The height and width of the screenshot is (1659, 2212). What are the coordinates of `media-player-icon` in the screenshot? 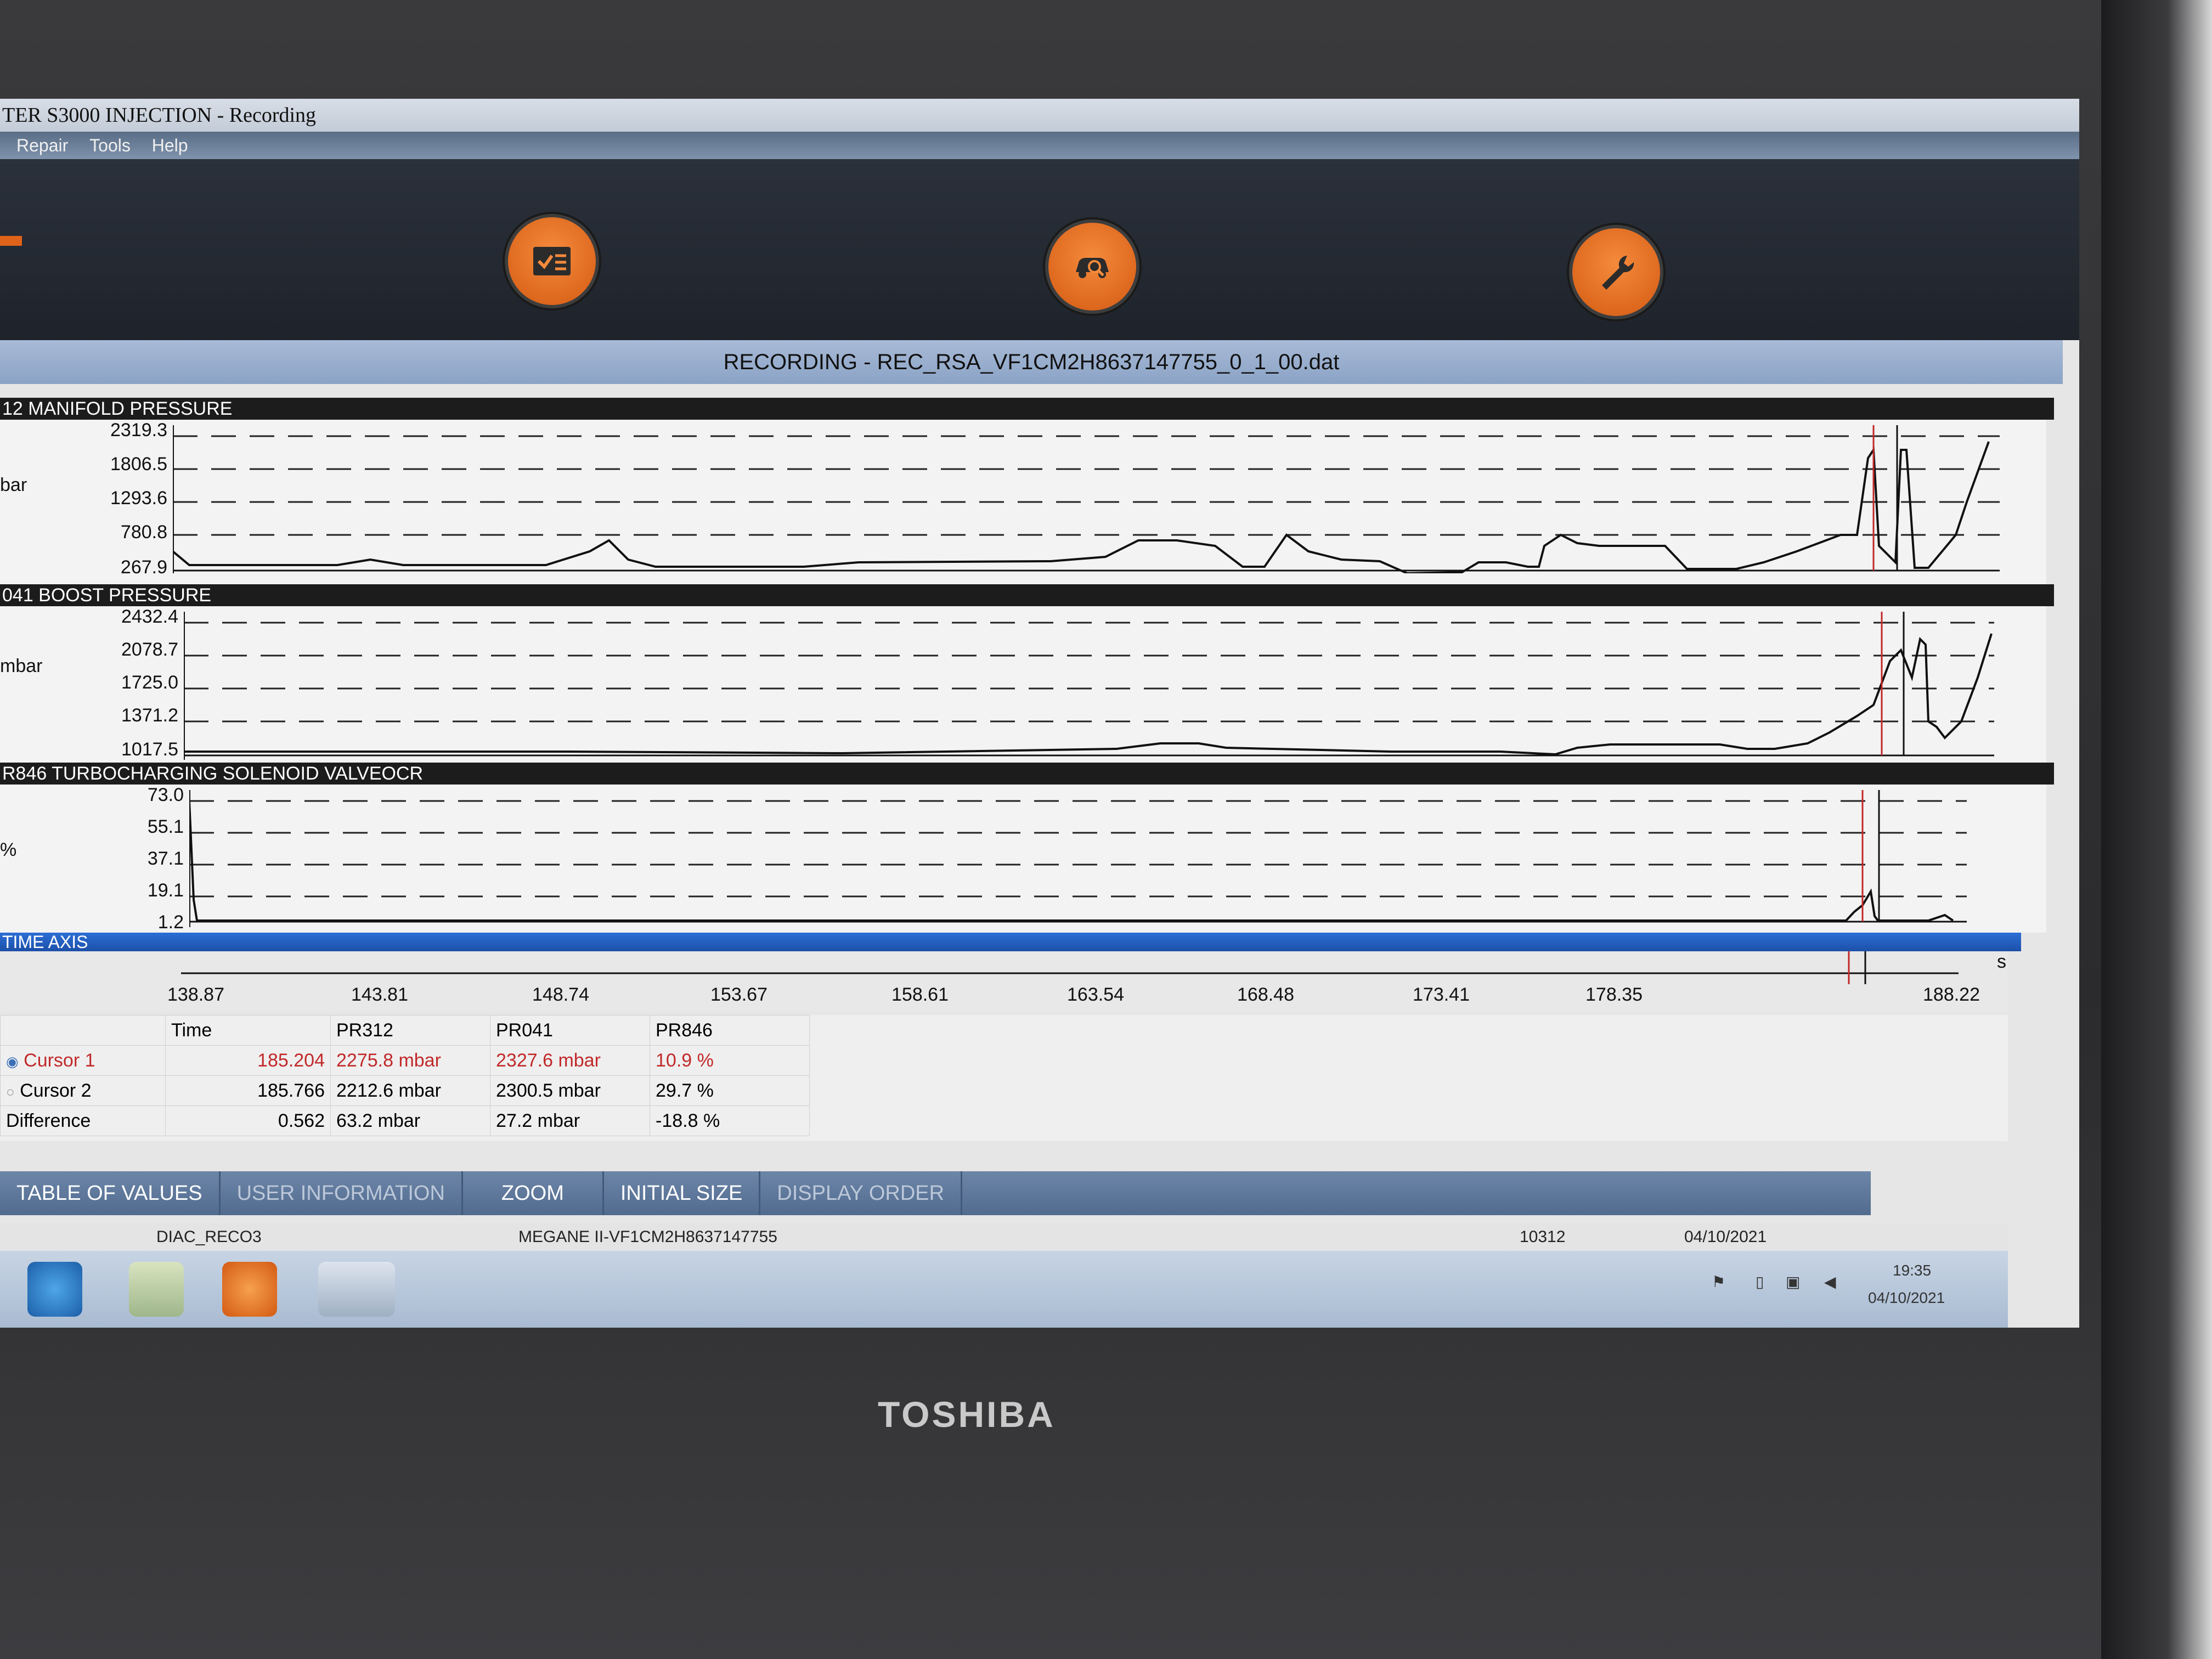 It's located at (250, 1290).